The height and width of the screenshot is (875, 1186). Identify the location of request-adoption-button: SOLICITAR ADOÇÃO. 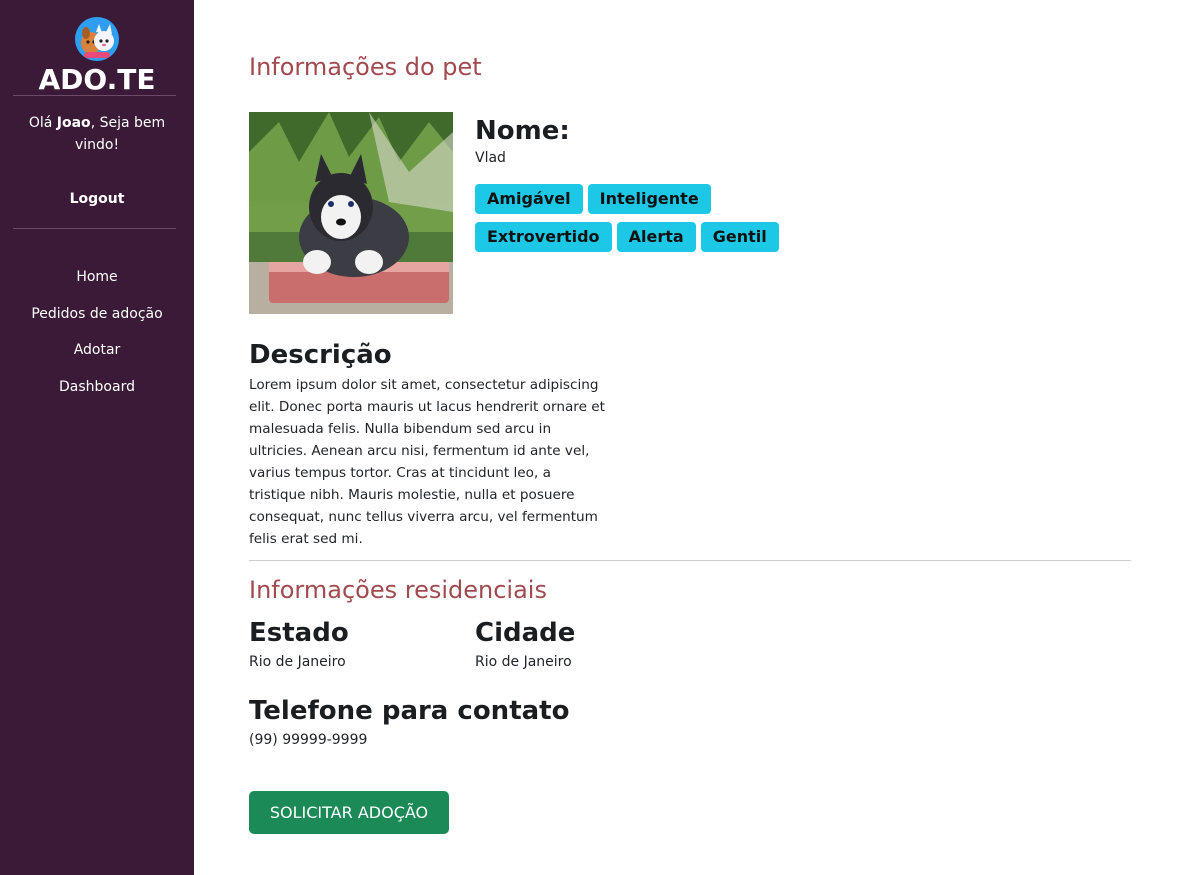
(349, 812).